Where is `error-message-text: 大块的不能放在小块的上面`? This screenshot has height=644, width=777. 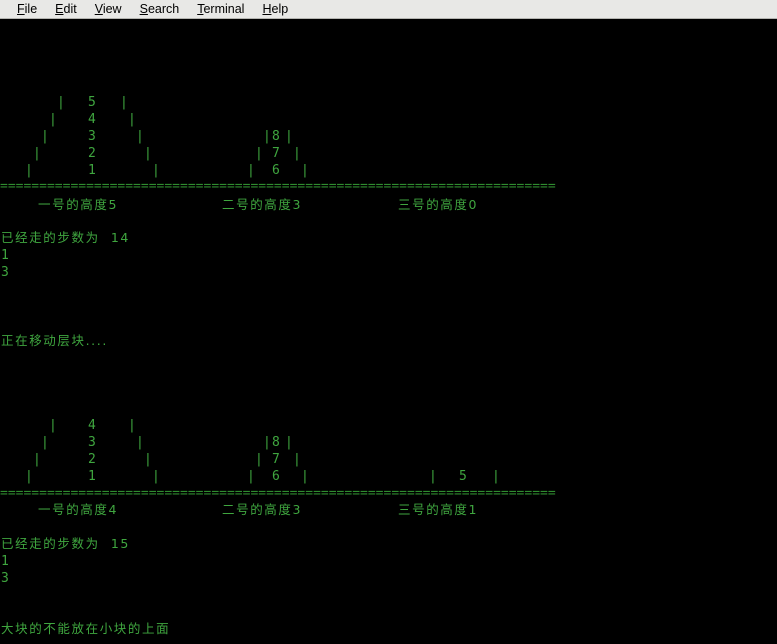 error-message-text: 大块的不能放在小块的上面 is located at coordinates (86, 628).